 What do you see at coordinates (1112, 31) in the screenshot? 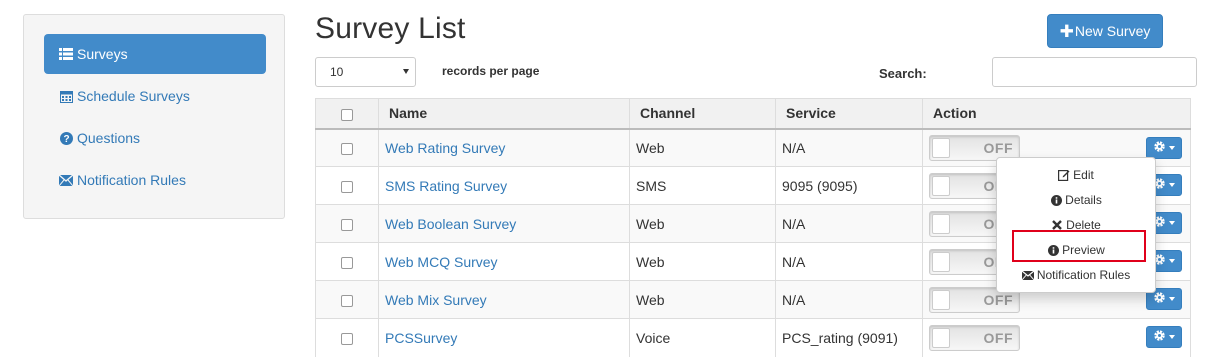
I see `new-survey-label: New Survey` at bounding box center [1112, 31].